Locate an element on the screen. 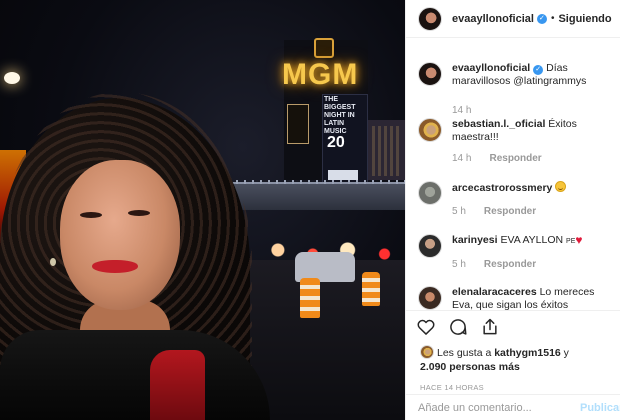  likes-count: 2.090 personas más is located at coordinates (470, 367).